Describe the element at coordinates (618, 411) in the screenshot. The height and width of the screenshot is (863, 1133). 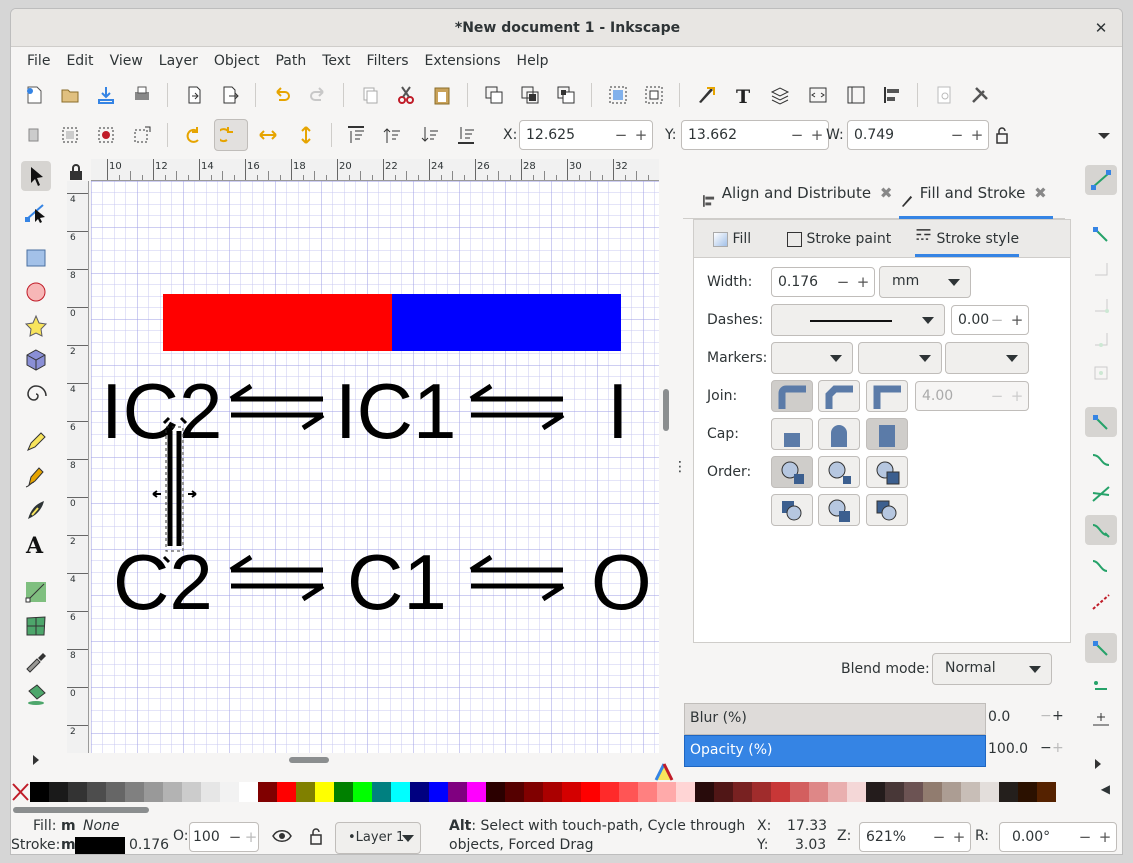
I see `label-i: I` at that location.